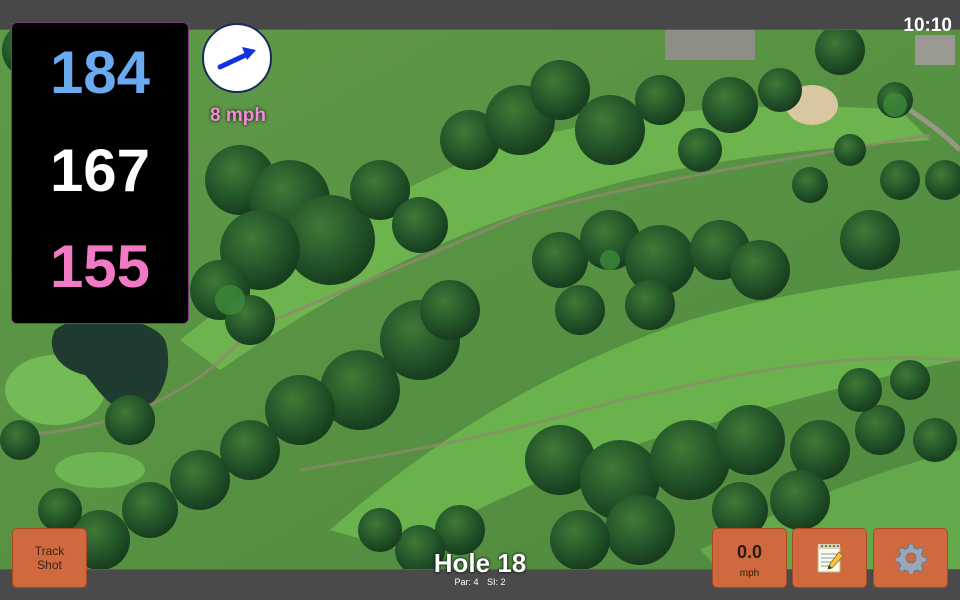 The image size is (960, 600). What do you see at coordinates (480, 582) in the screenshot?
I see `hole-details: Par: 4 SI: 2` at bounding box center [480, 582].